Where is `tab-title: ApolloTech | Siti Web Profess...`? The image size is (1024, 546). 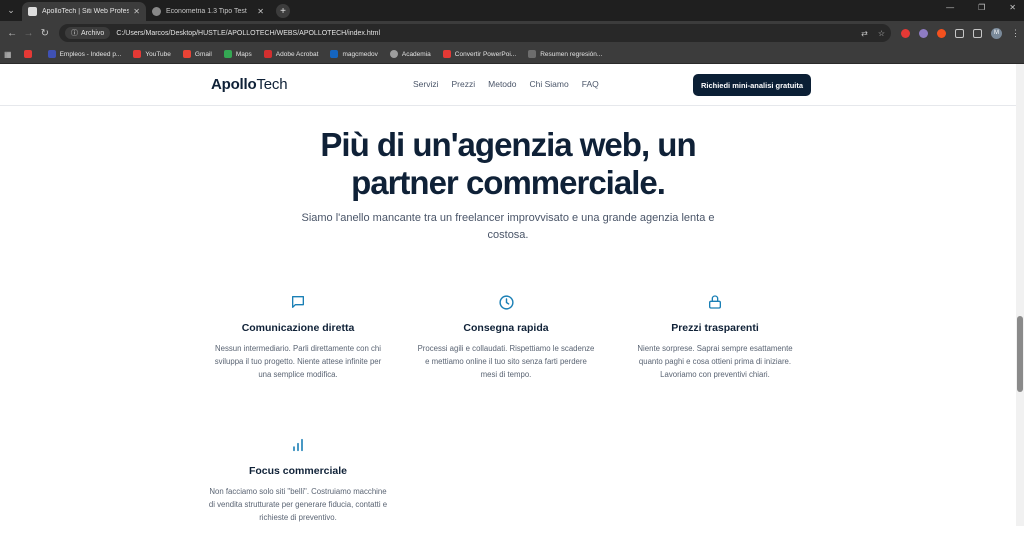
tab-title: ApolloTech | Siti Web Profess... is located at coordinates (86, 11).